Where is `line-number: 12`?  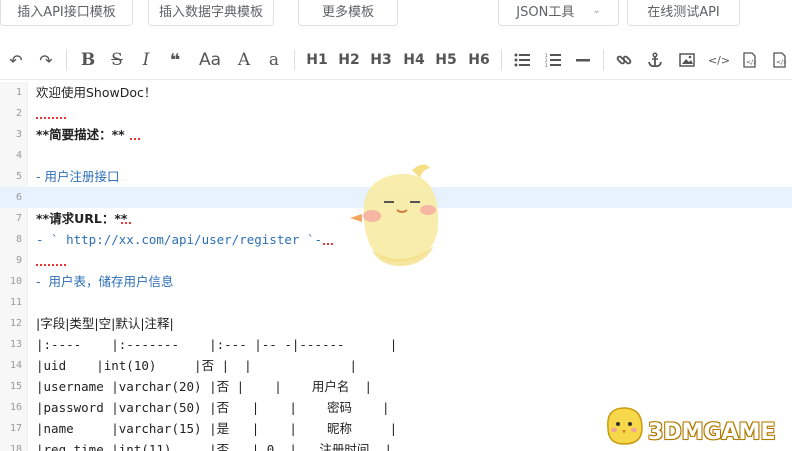
line-number: 12 is located at coordinates (15, 323).